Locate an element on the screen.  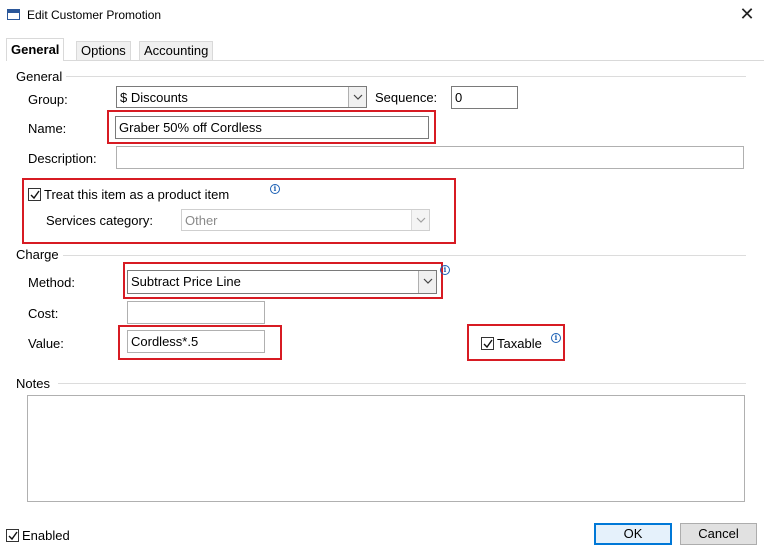
method-label: Method: is located at coordinates (51, 282).